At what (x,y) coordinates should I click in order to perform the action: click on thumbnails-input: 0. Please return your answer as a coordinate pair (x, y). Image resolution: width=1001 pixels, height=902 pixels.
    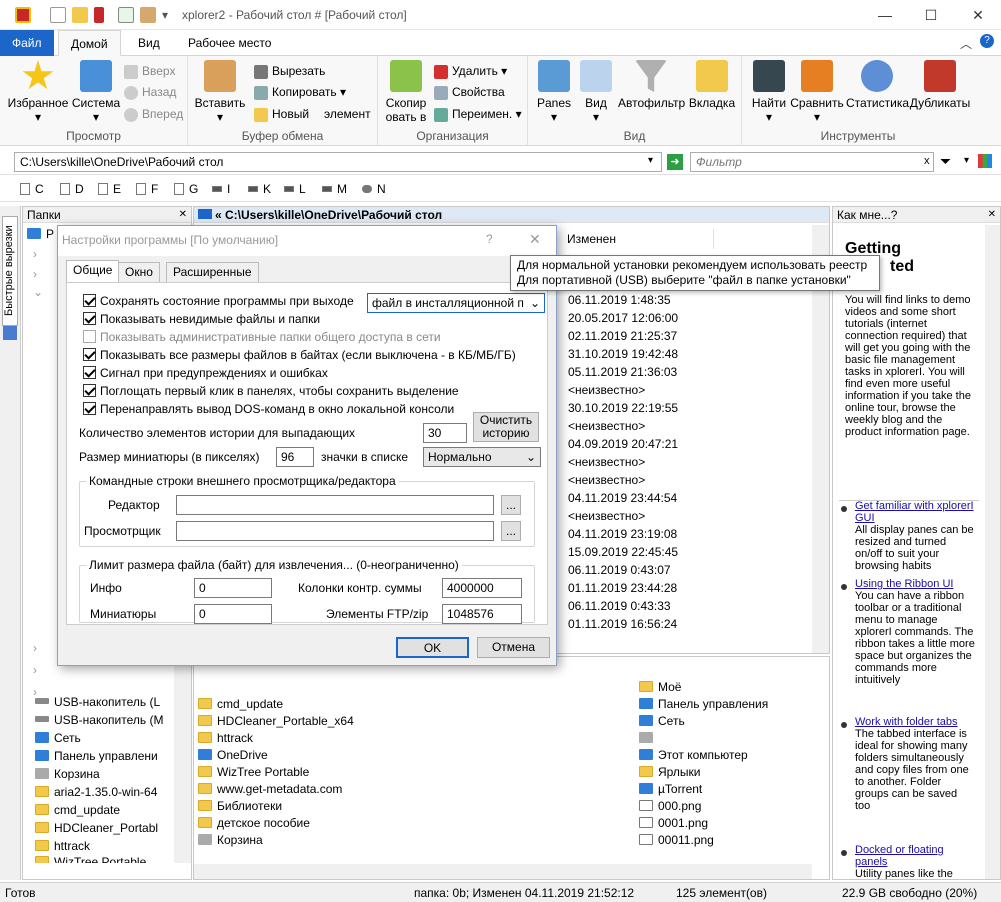
    Looking at the image, I should click on (233, 614).